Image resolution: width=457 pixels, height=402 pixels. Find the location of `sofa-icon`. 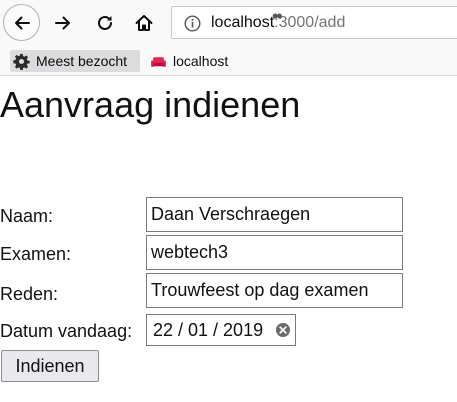

sofa-icon is located at coordinates (158, 61).